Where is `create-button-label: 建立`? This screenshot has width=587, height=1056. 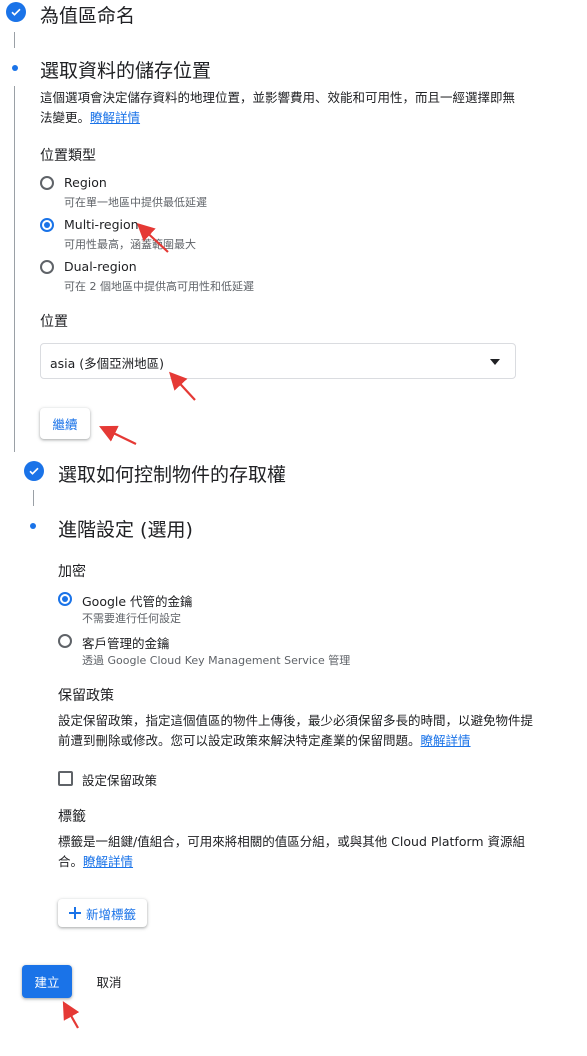 create-button-label: 建立 is located at coordinates (47, 982).